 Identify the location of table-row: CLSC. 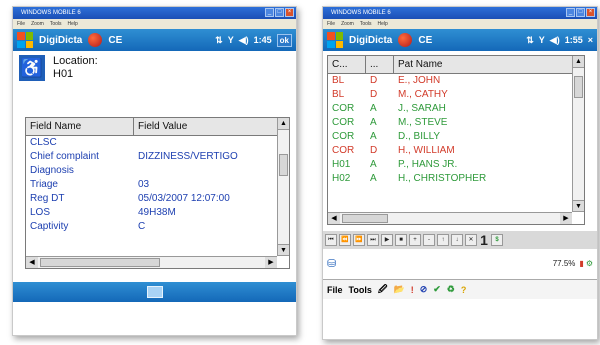
(157, 143).